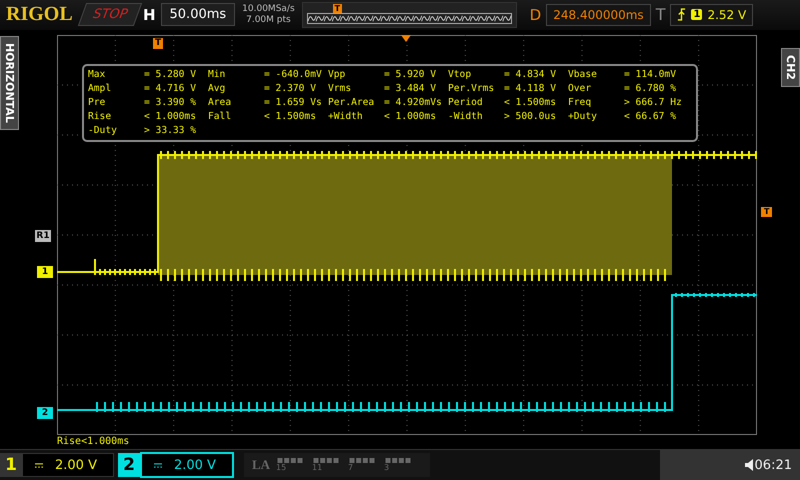 The width and height of the screenshot is (800, 480). What do you see at coordinates (466, 117) in the screenshot?
I see `measurement-label: -Width` at bounding box center [466, 117].